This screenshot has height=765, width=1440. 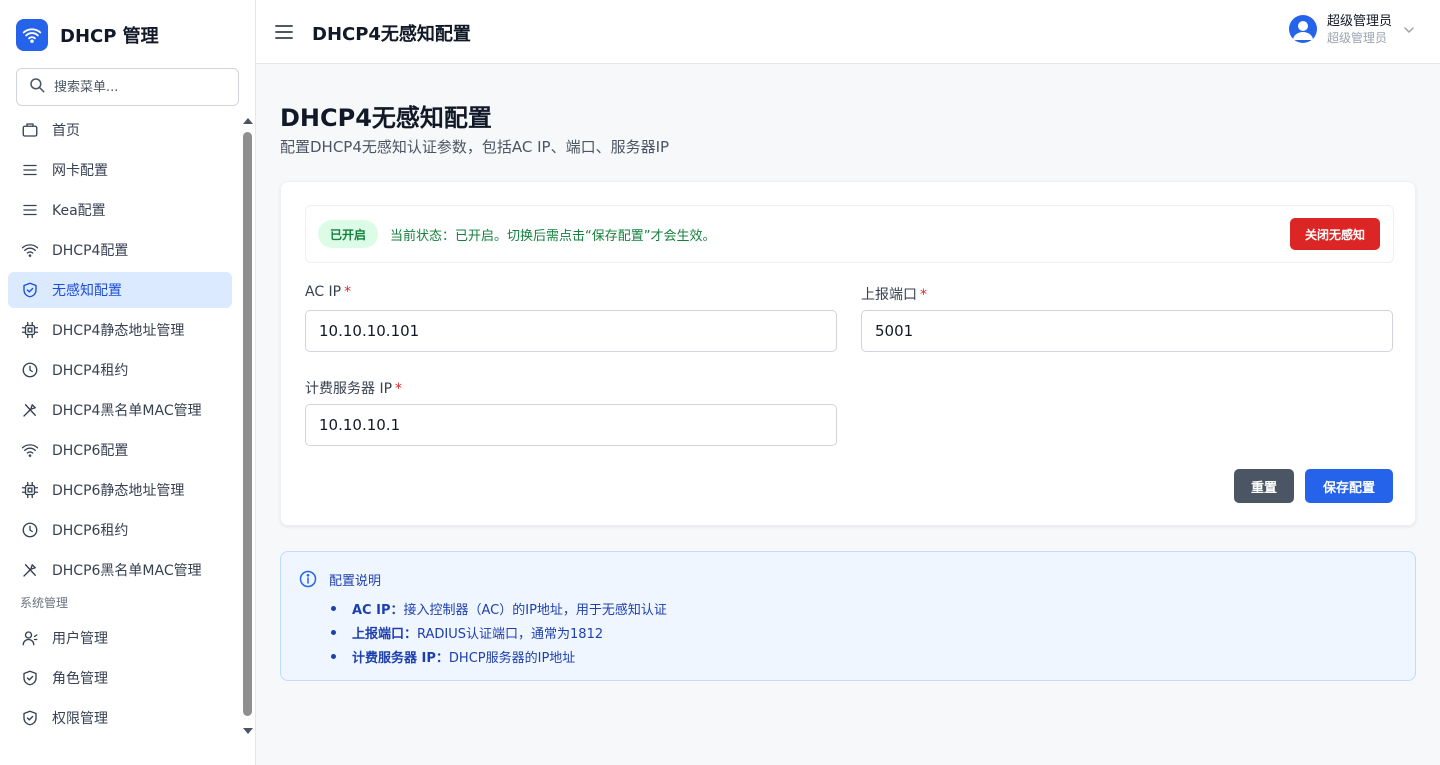 What do you see at coordinates (510, 634) in the screenshot?
I see `info-text: RADIUS认证端口，通常为1812` at bounding box center [510, 634].